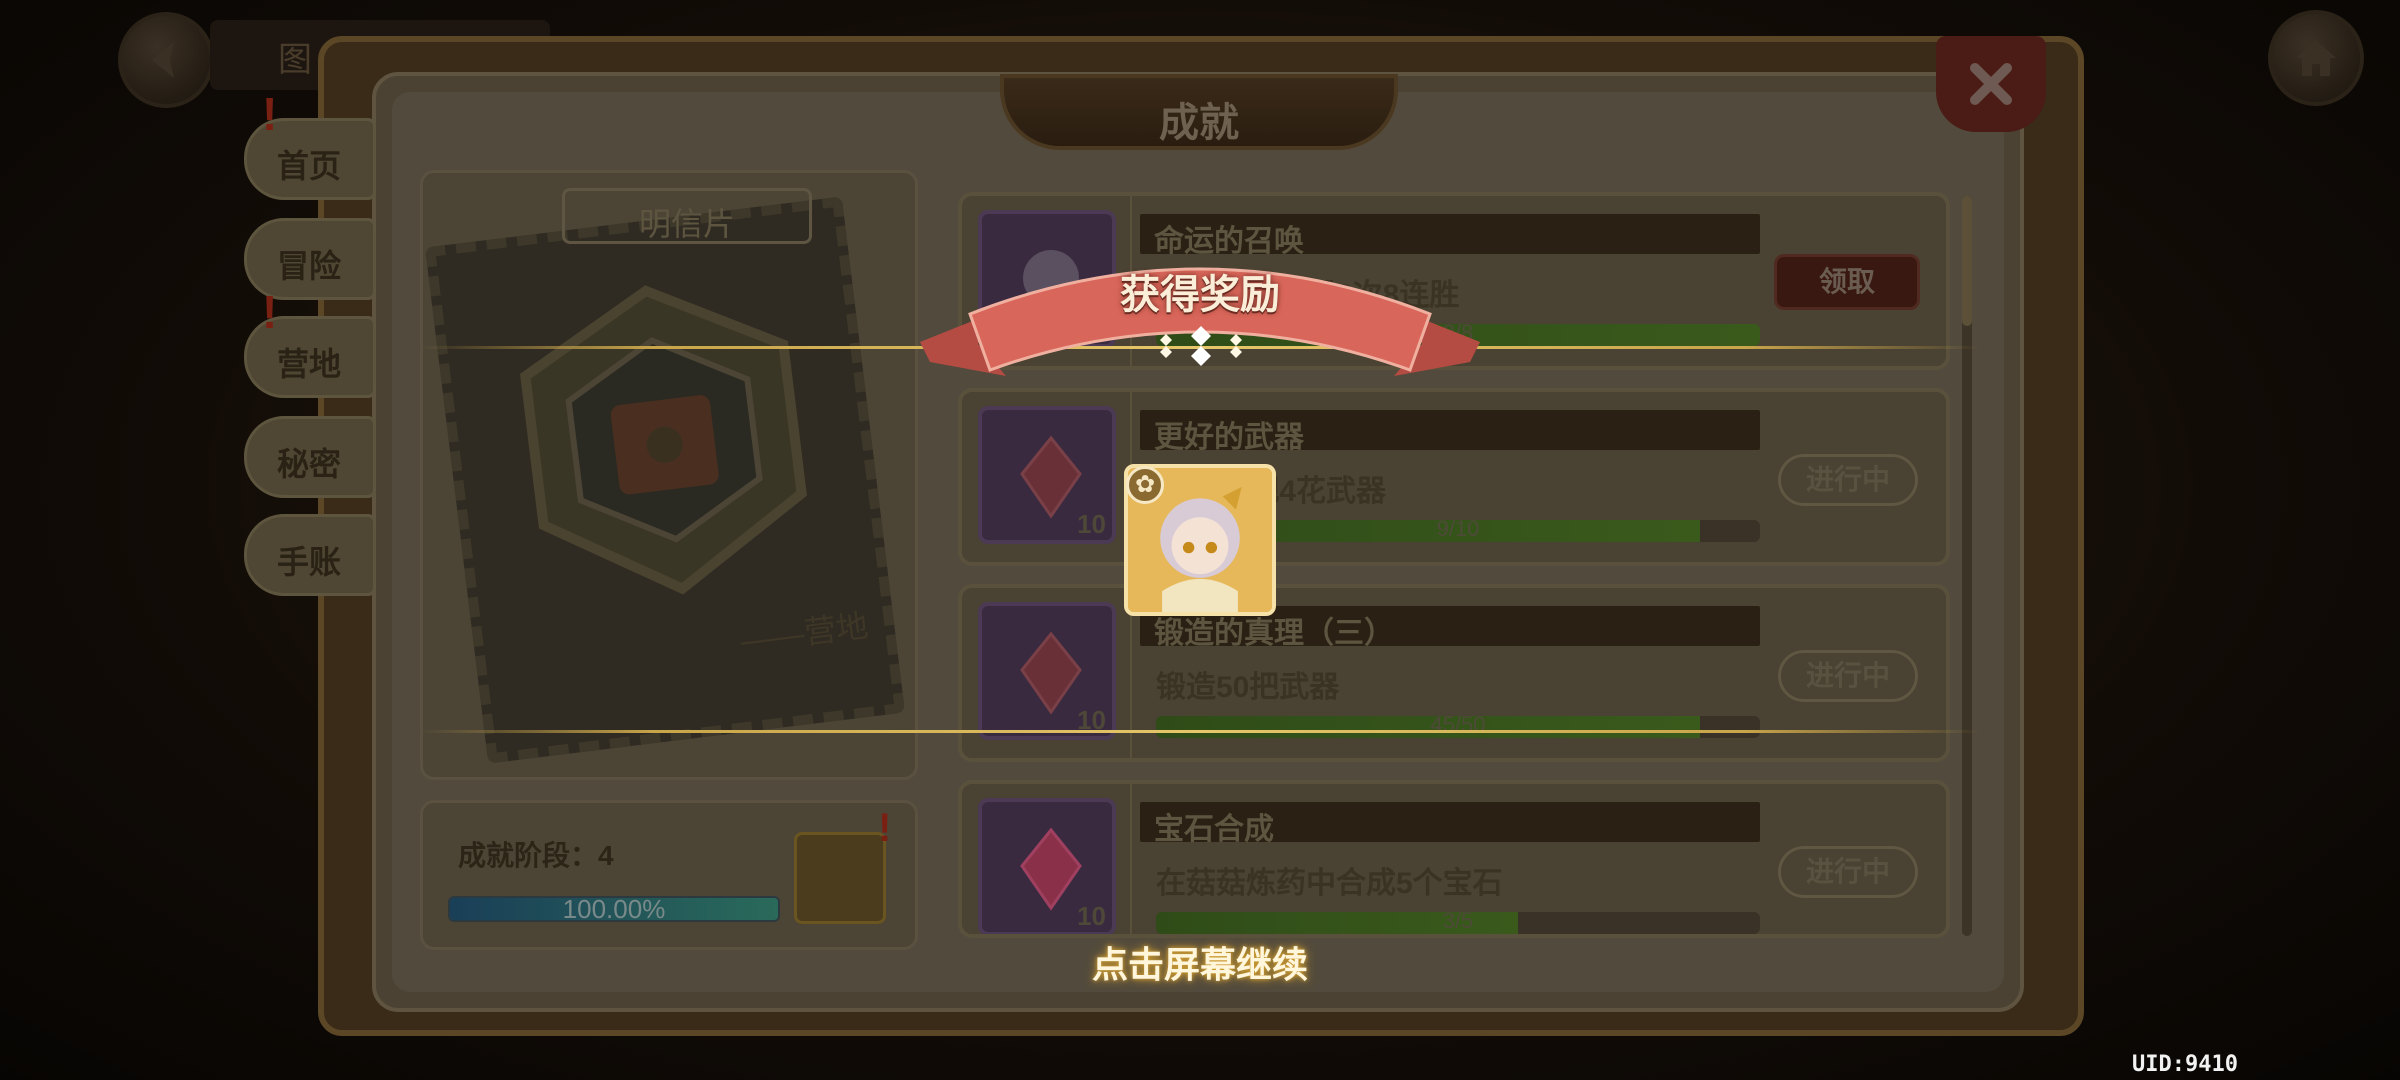  I want to click on card-divider, so click(1131, 859).